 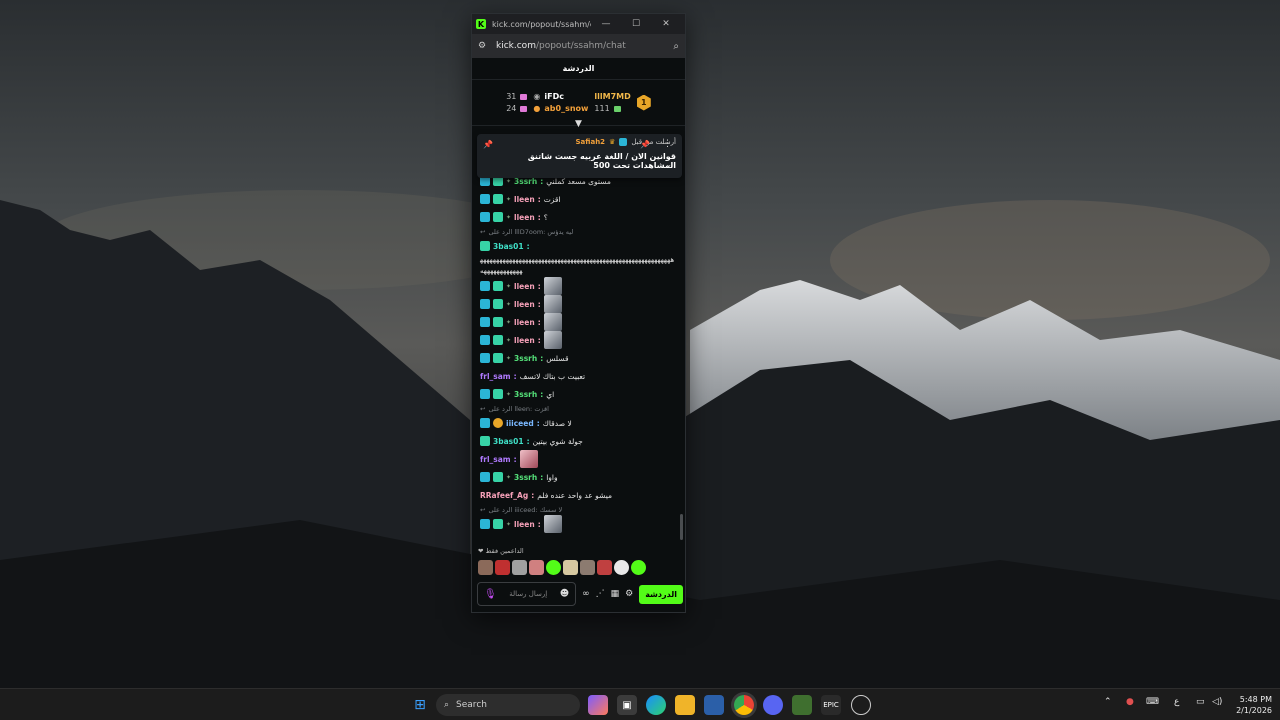 What do you see at coordinates (681, 527) in the screenshot?
I see `scrollbar` at bounding box center [681, 527].